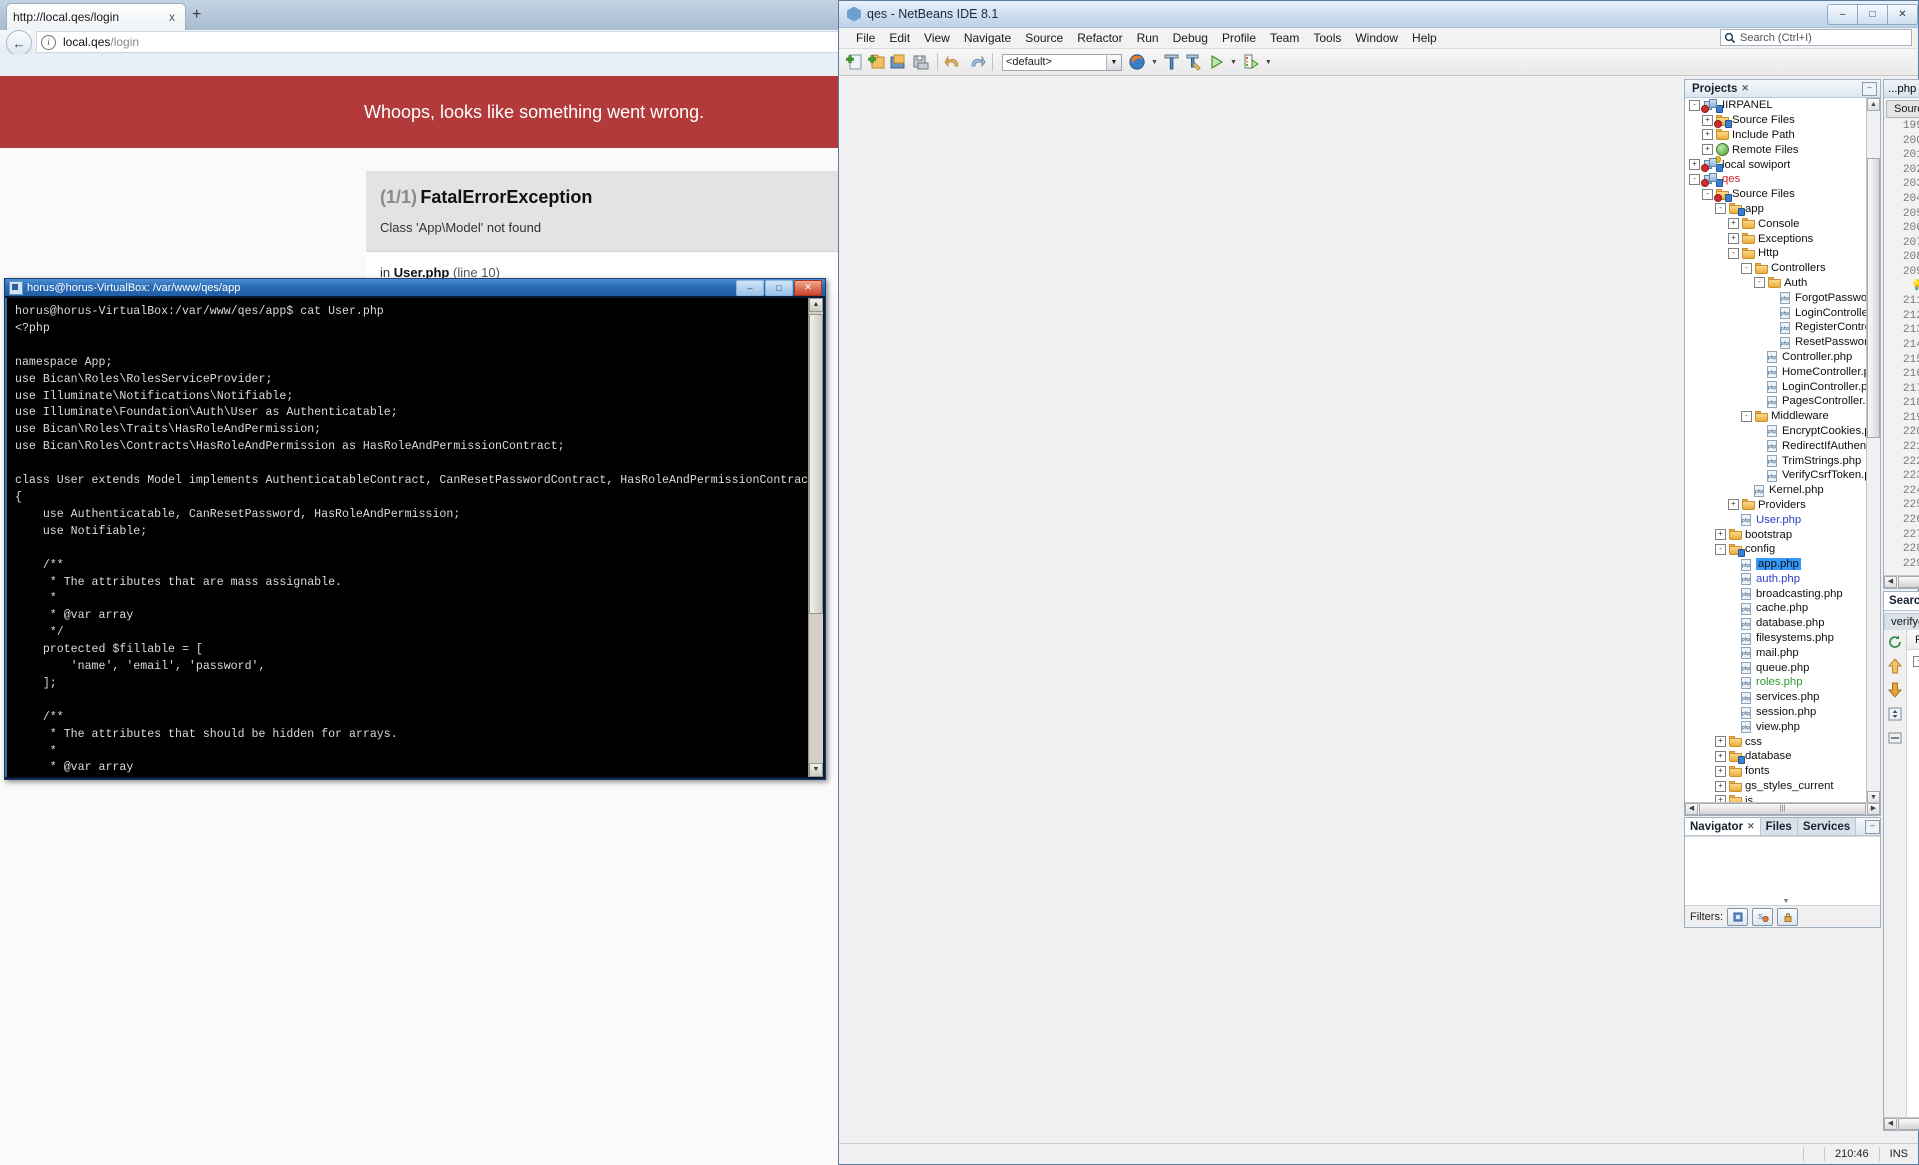 This screenshot has height=1165, width=1919. Describe the element at coordinates (1901, 88) in the screenshot. I see `editor-tab-php: ...php` at that location.